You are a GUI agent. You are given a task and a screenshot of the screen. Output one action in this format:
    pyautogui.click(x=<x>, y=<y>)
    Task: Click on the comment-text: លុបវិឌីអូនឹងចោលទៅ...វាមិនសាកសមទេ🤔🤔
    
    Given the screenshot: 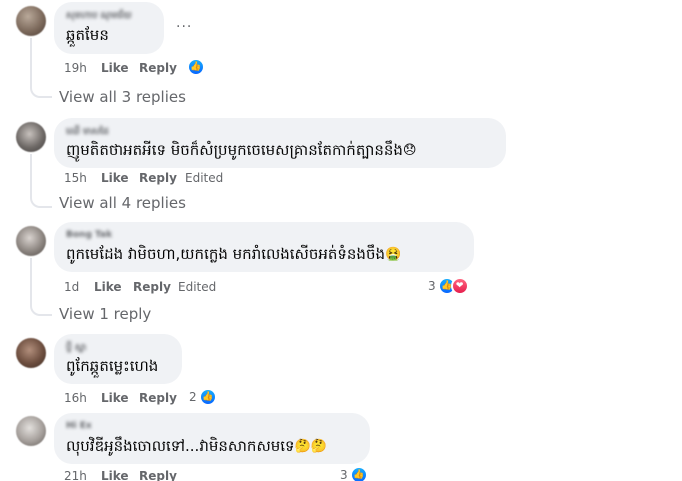 What is the action you would take?
    pyautogui.click(x=196, y=448)
    